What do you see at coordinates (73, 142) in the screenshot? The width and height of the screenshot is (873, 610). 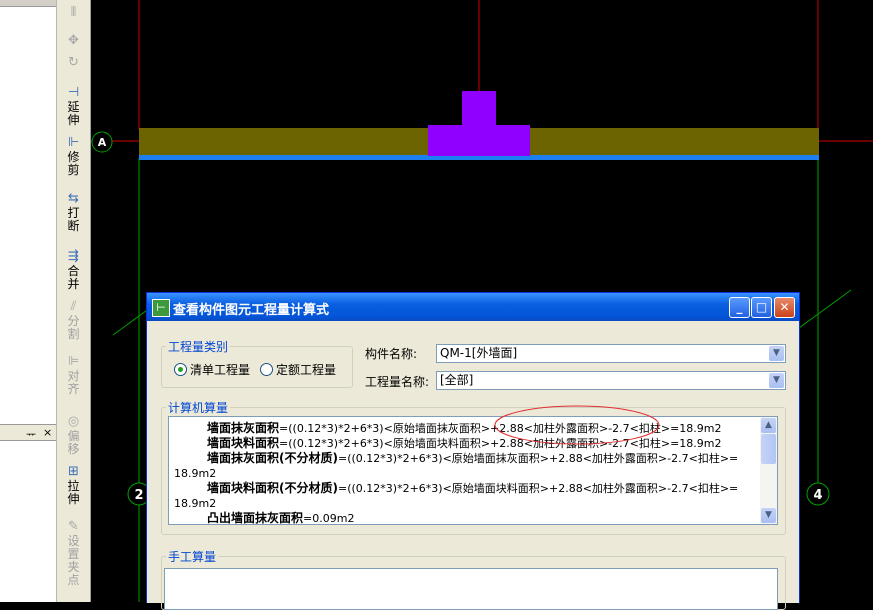 I see `trim-icon: ⊩` at bounding box center [73, 142].